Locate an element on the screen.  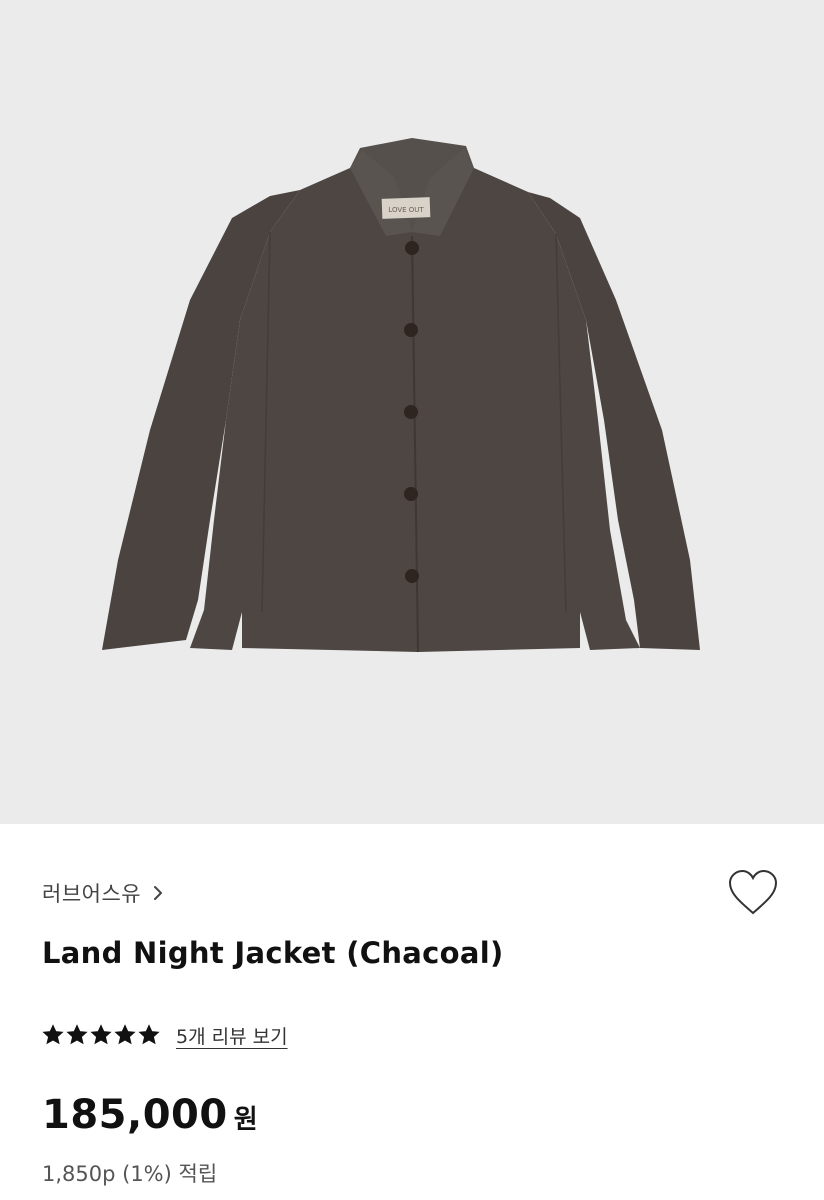
reward-points: 1,850p (1%) 적립 is located at coordinates (130, 1174).